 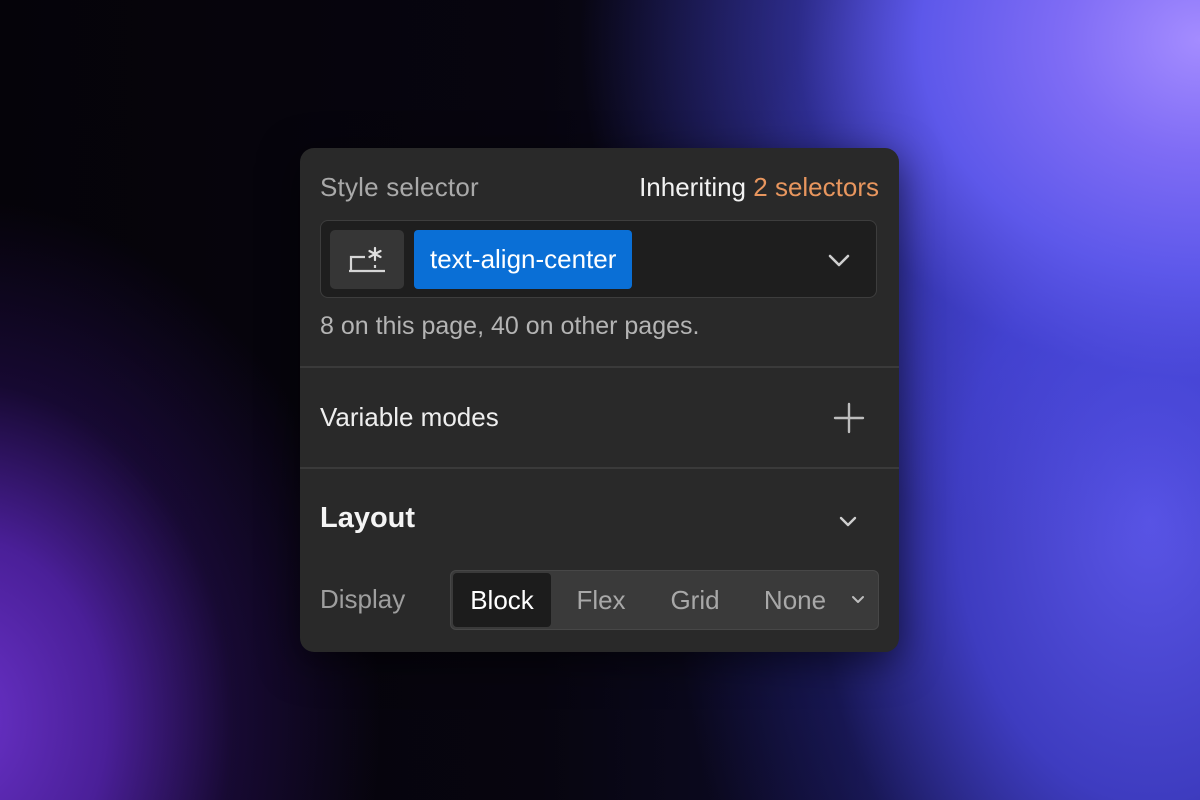 I want to click on selector-settings-icon, so click(x=367, y=259).